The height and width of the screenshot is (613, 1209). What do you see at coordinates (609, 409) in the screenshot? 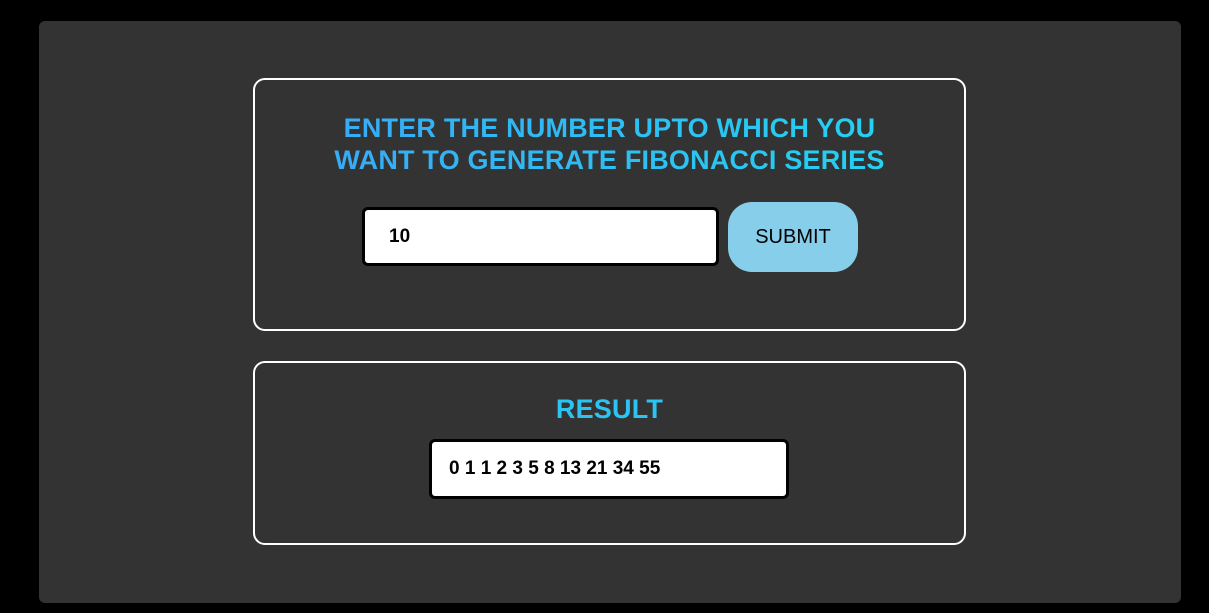
I see `result-heading: RESULT` at bounding box center [609, 409].